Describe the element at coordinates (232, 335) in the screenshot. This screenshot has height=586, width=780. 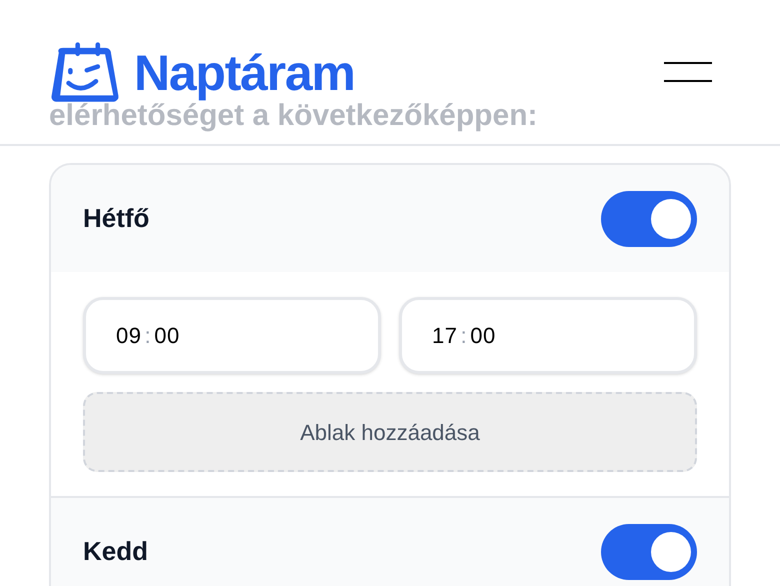
I see `time-field: 09:00` at that location.